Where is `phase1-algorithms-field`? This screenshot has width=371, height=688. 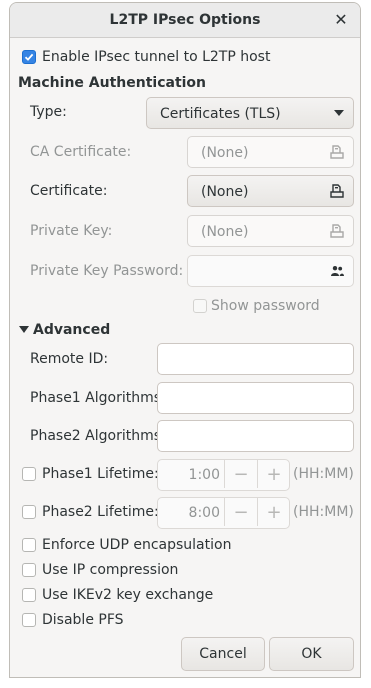 phase1-algorithms-field is located at coordinates (255, 398).